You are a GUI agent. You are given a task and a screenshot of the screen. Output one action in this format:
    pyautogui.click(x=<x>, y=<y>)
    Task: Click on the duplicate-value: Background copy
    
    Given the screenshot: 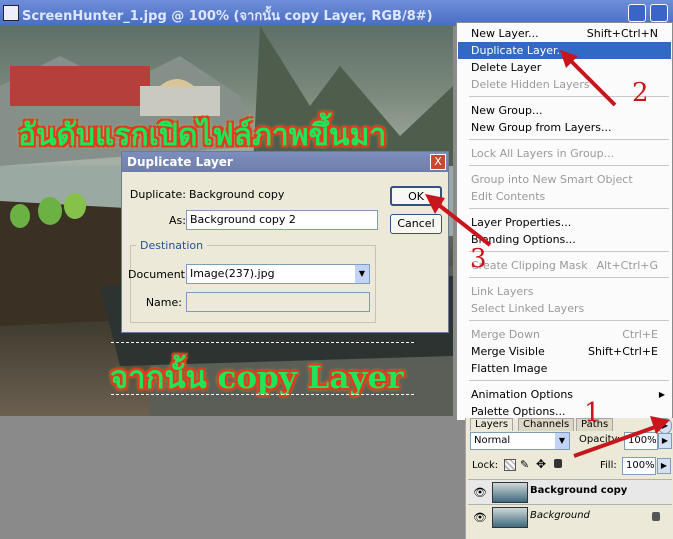 What is the action you would take?
    pyautogui.click(x=237, y=194)
    